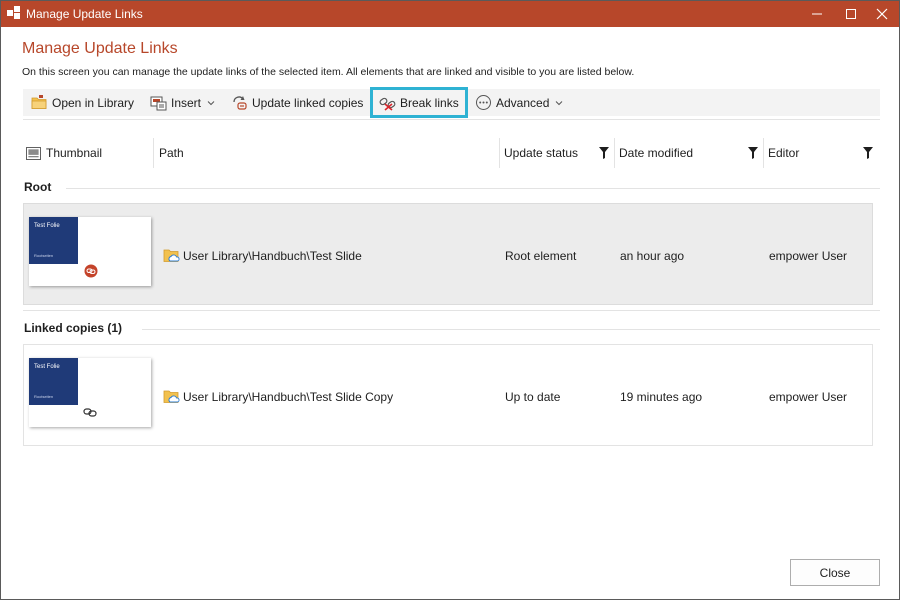 The image size is (900, 600). What do you see at coordinates (100, 48) in the screenshot?
I see `page-title: Manage Update Links` at bounding box center [100, 48].